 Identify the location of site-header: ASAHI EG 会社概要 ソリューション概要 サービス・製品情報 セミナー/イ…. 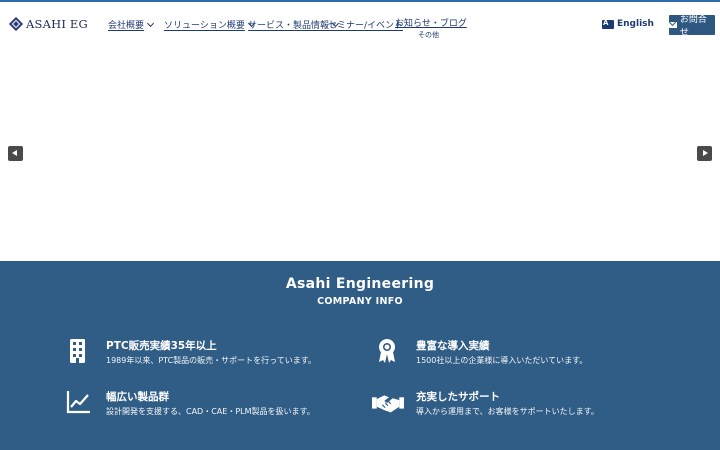
(360, 23).